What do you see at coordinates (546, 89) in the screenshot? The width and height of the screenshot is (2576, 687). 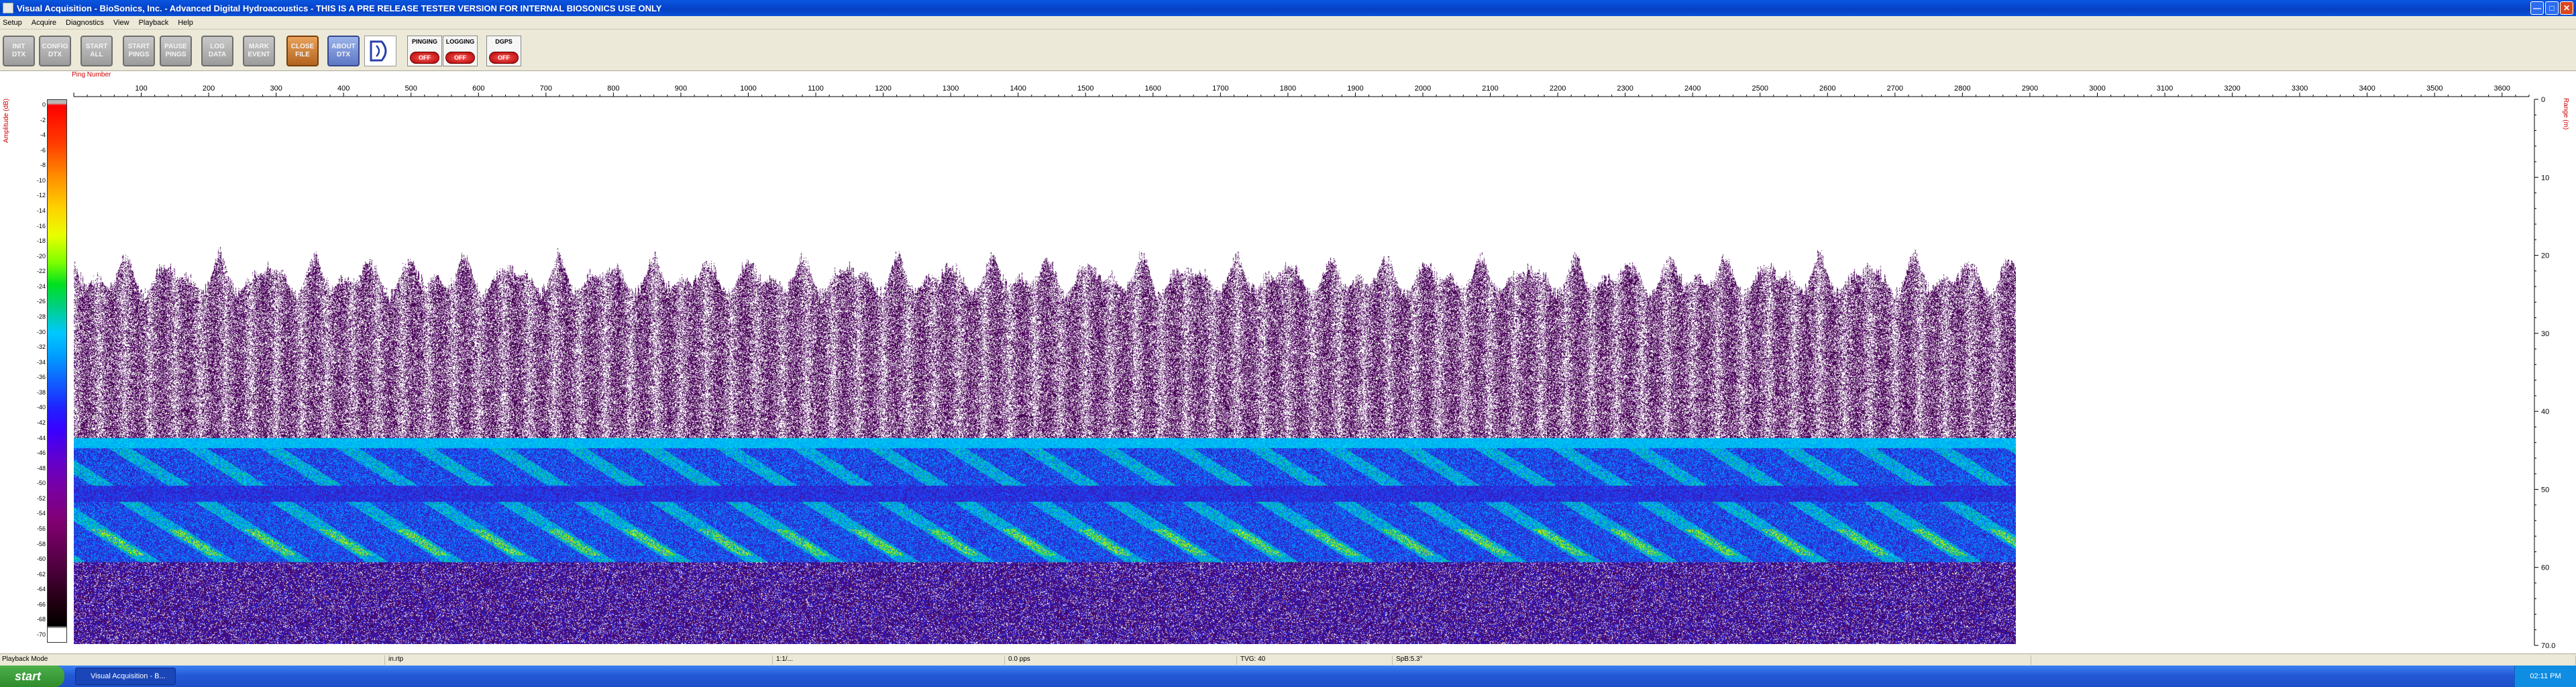 I see `x-tick-label: 700` at bounding box center [546, 89].